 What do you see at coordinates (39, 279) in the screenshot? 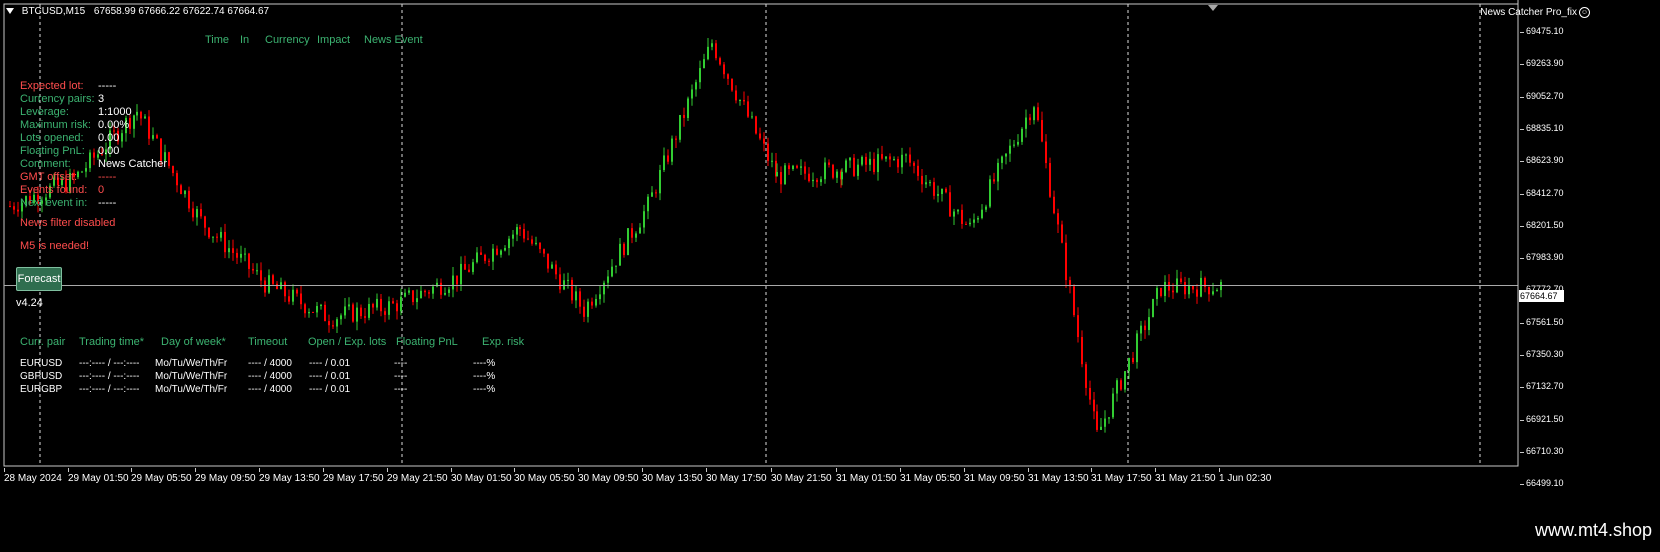
I see `forecast-button: Forecast` at bounding box center [39, 279].